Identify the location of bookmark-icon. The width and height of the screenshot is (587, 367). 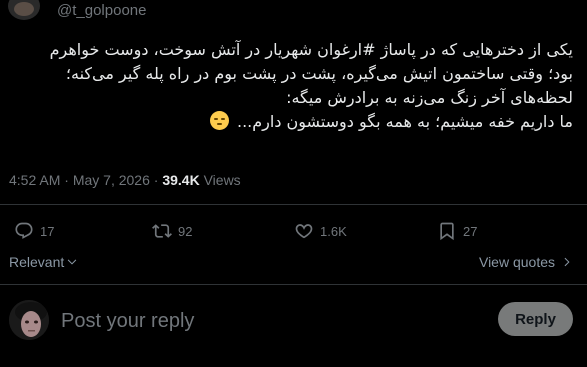
(447, 231).